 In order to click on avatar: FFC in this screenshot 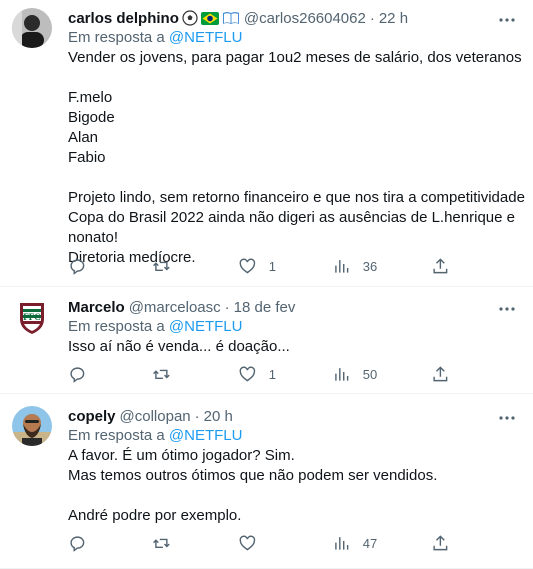, I will do `click(32, 317)`.